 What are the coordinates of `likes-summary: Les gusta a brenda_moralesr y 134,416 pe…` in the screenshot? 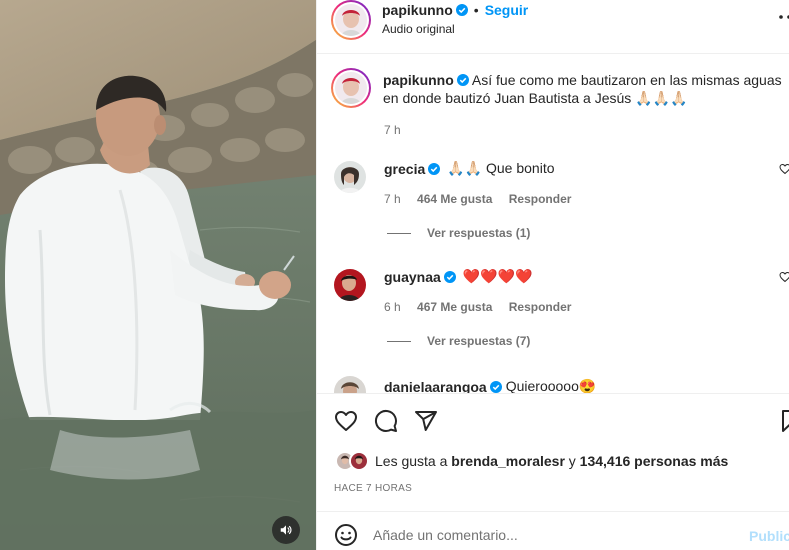 It's located at (531, 461).